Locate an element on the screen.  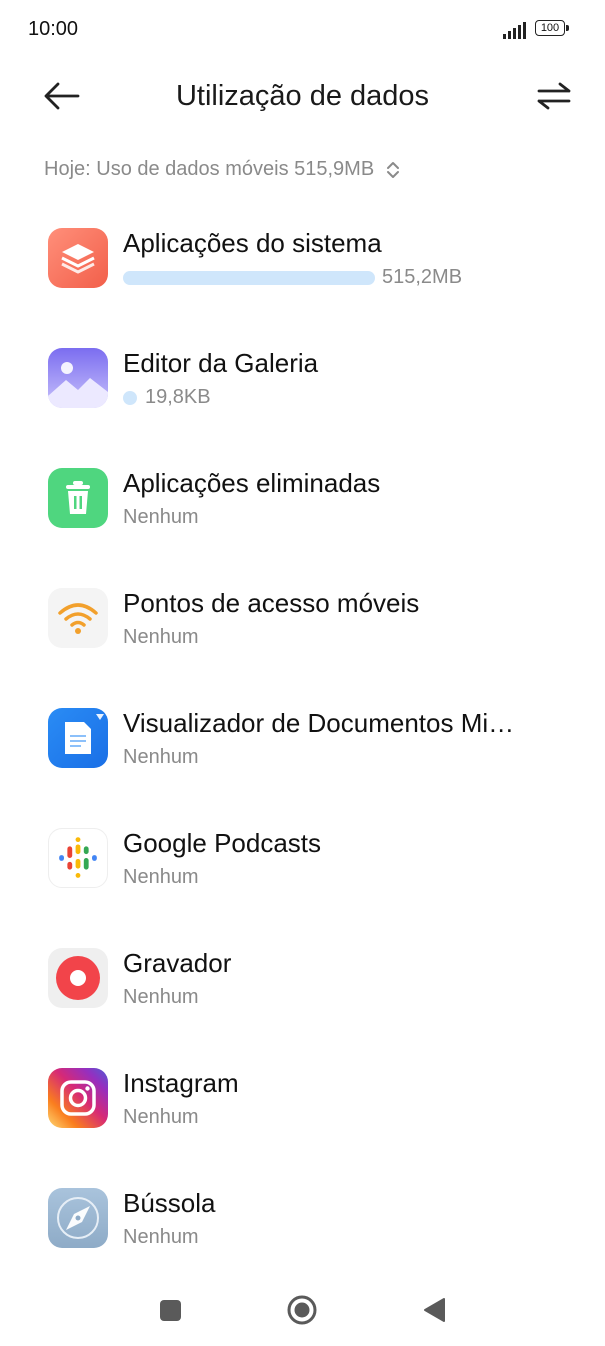
list-item-mi-document-viewer: Visualizador de Documentos Mi… Nenhum is located at coordinates (302, 740).